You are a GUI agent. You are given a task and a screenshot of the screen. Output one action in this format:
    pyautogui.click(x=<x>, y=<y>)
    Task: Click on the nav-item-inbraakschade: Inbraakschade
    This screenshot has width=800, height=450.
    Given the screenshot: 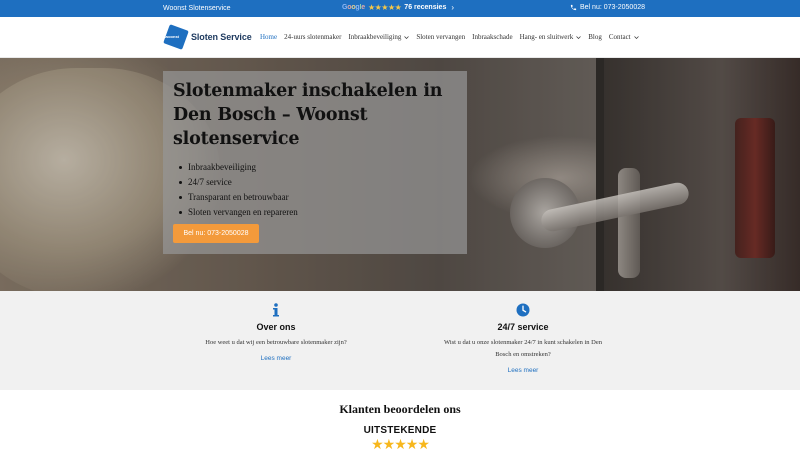 What is the action you would take?
    pyautogui.click(x=492, y=37)
    